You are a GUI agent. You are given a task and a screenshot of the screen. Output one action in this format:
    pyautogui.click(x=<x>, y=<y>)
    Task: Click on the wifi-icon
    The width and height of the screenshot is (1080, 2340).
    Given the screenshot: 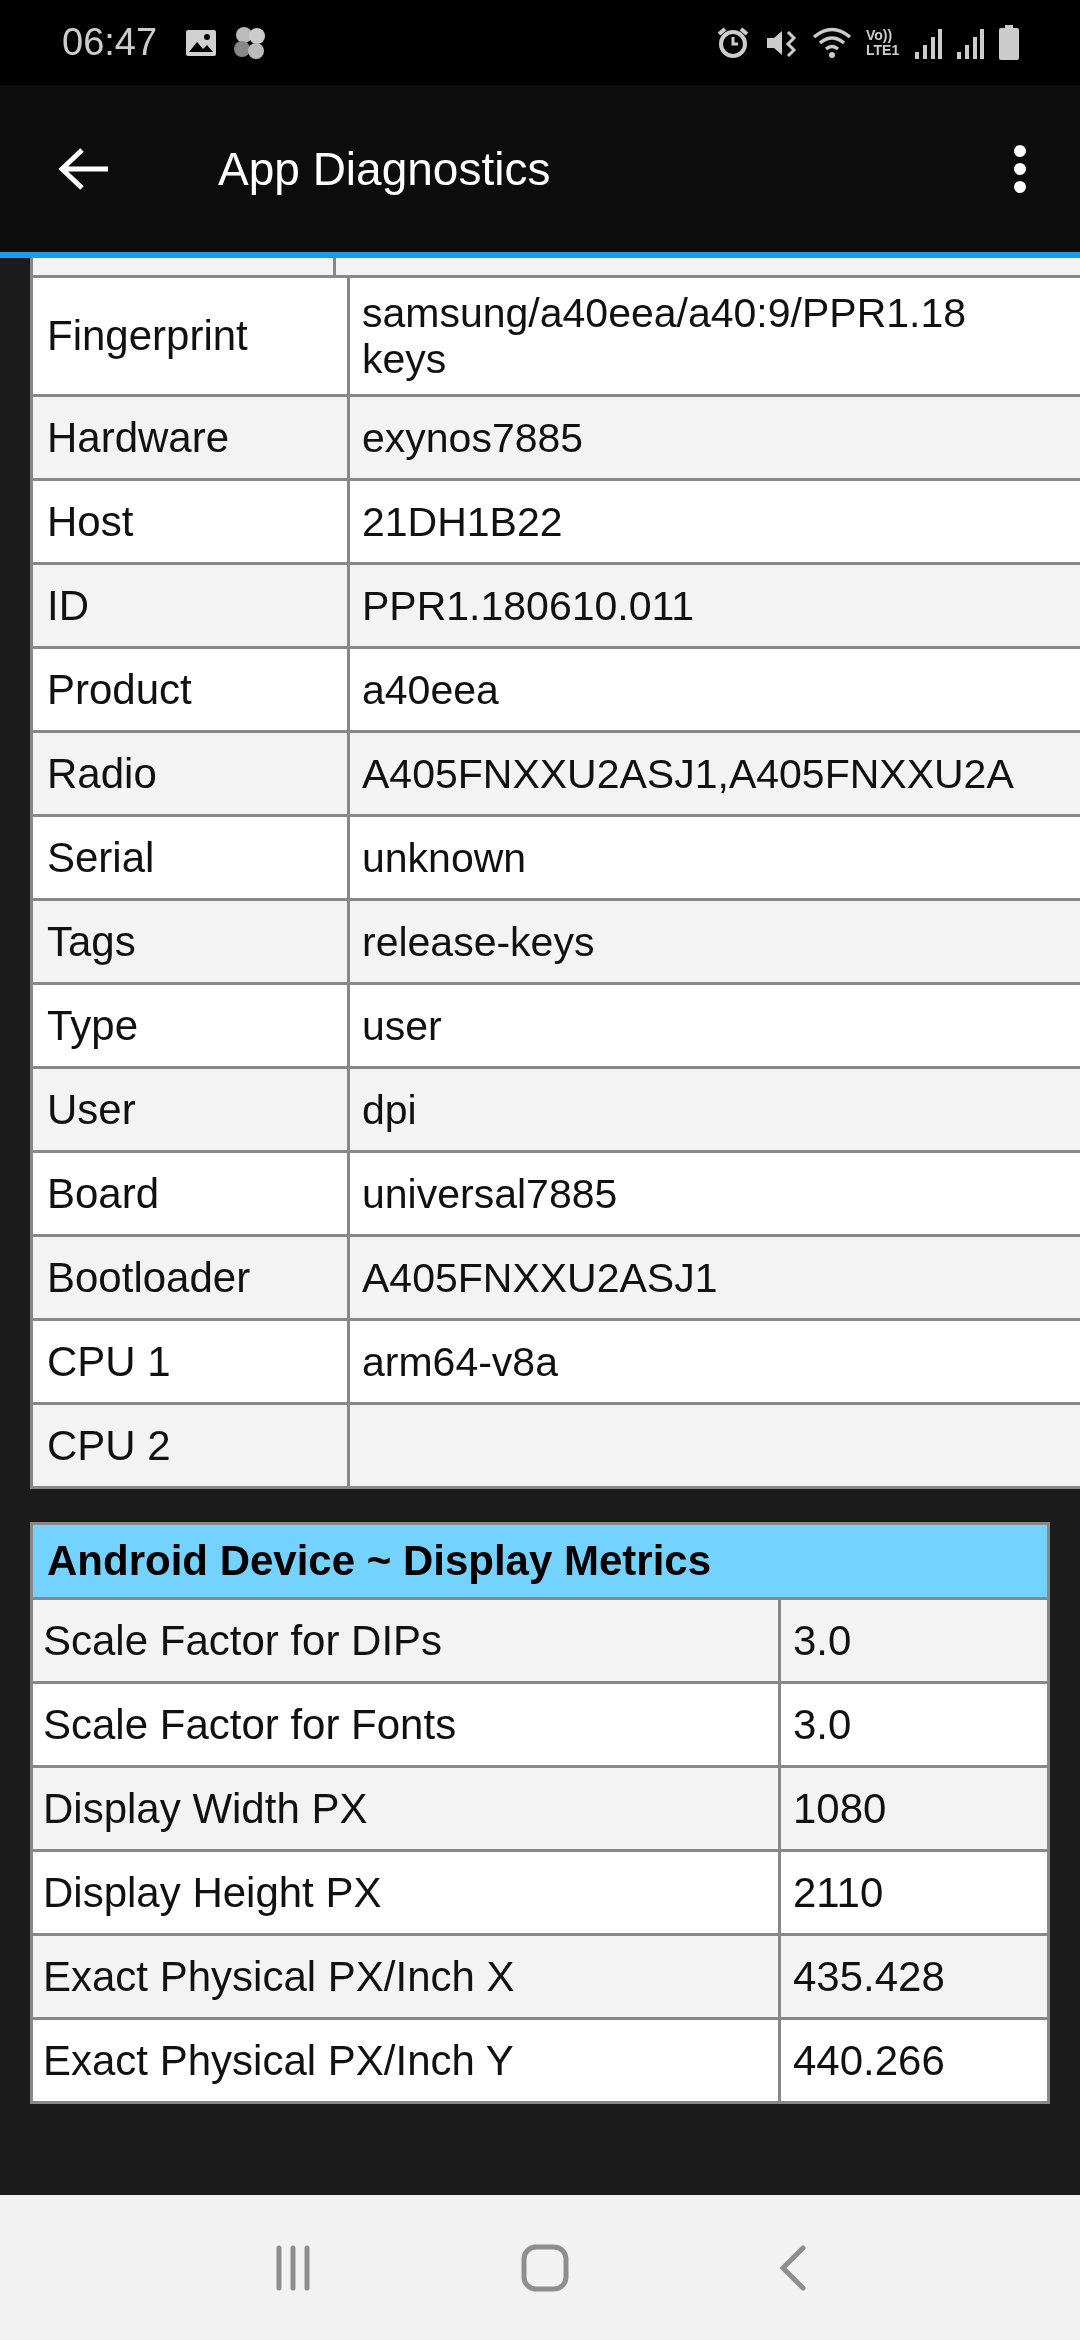 What is the action you would take?
    pyautogui.click(x=832, y=42)
    